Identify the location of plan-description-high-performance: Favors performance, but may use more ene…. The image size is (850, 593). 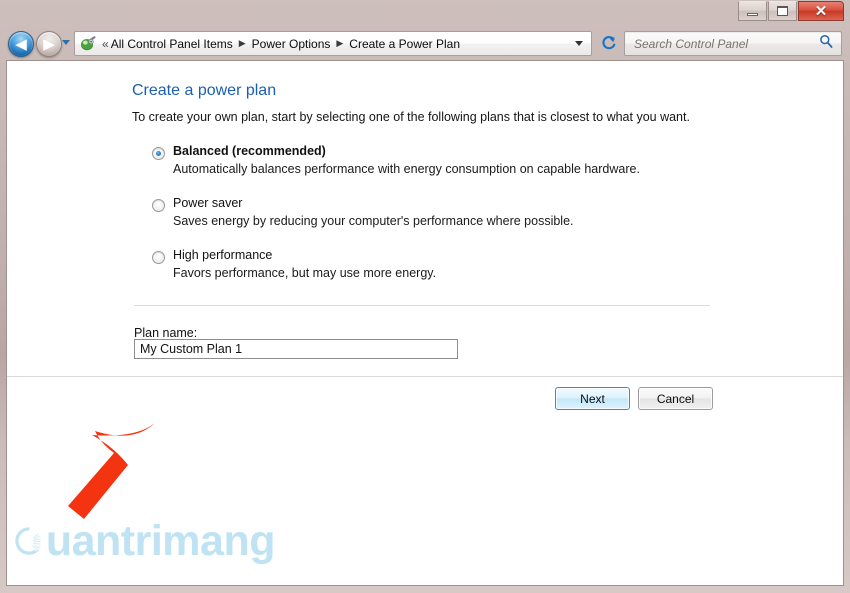
(305, 273).